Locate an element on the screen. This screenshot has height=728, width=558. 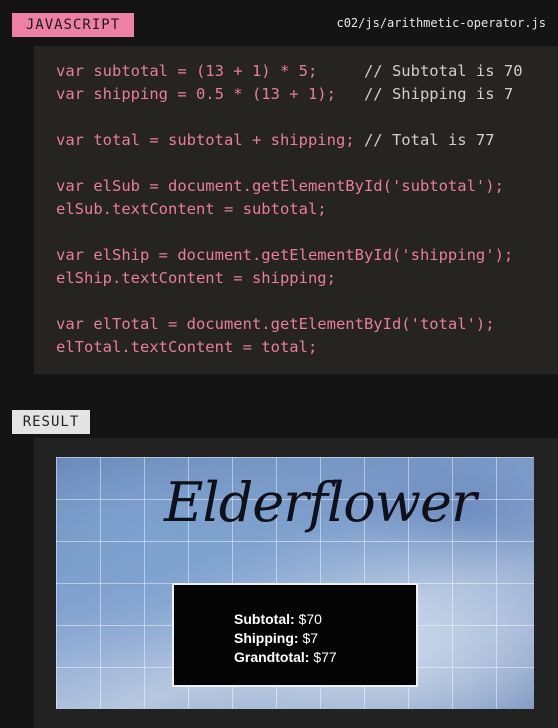
code-line: elShip.textContent = shipping; is located at coordinates (289, 278).